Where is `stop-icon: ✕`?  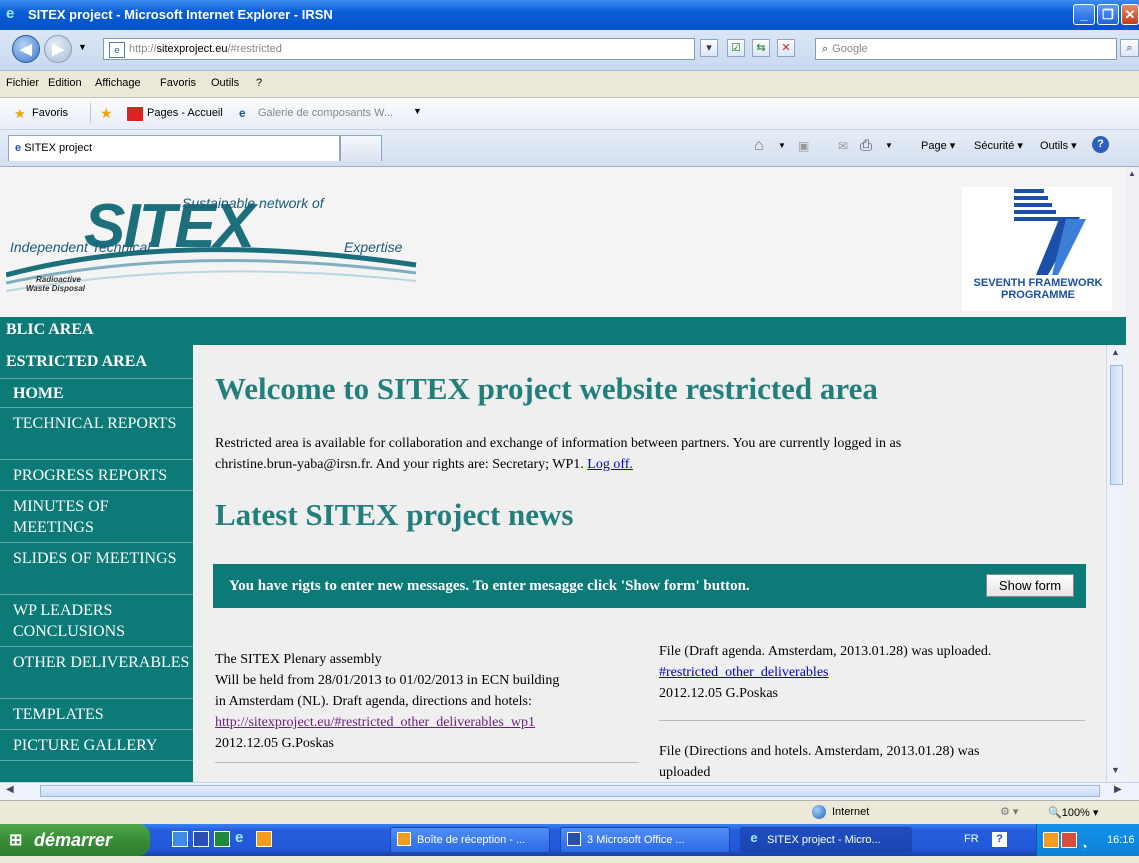
stop-icon: ✕ is located at coordinates (786, 48).